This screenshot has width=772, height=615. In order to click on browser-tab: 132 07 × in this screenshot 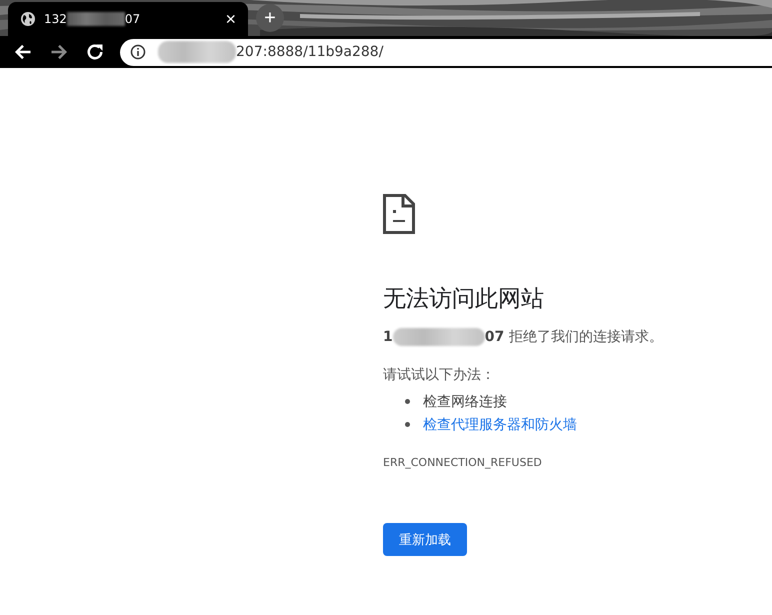, I will do `click(128, 19)`.